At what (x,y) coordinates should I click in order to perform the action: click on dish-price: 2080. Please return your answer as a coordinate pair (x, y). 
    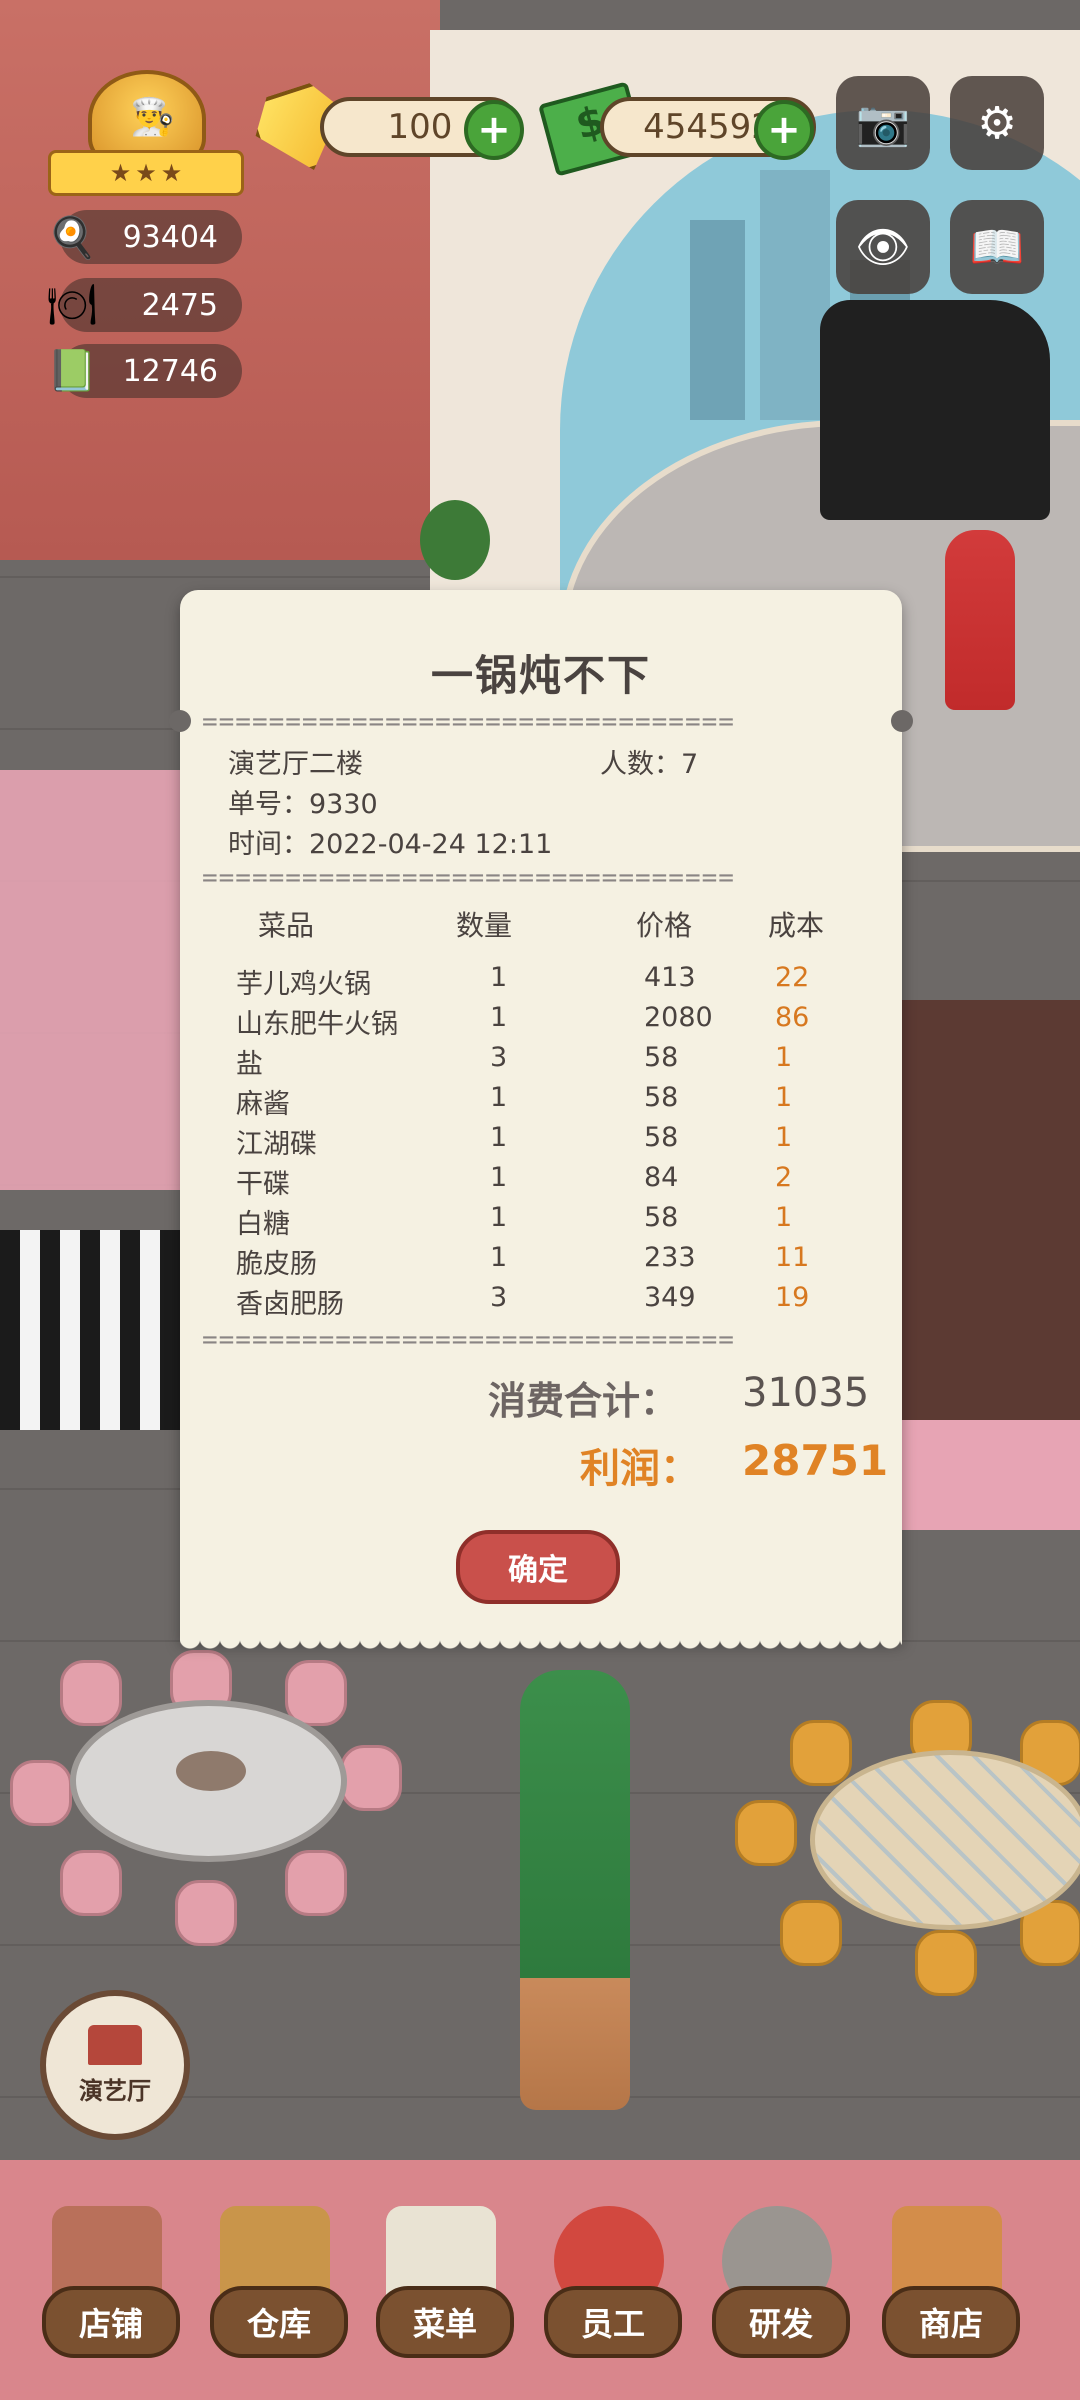
    Looking at the image, I should click on (678, 1017).